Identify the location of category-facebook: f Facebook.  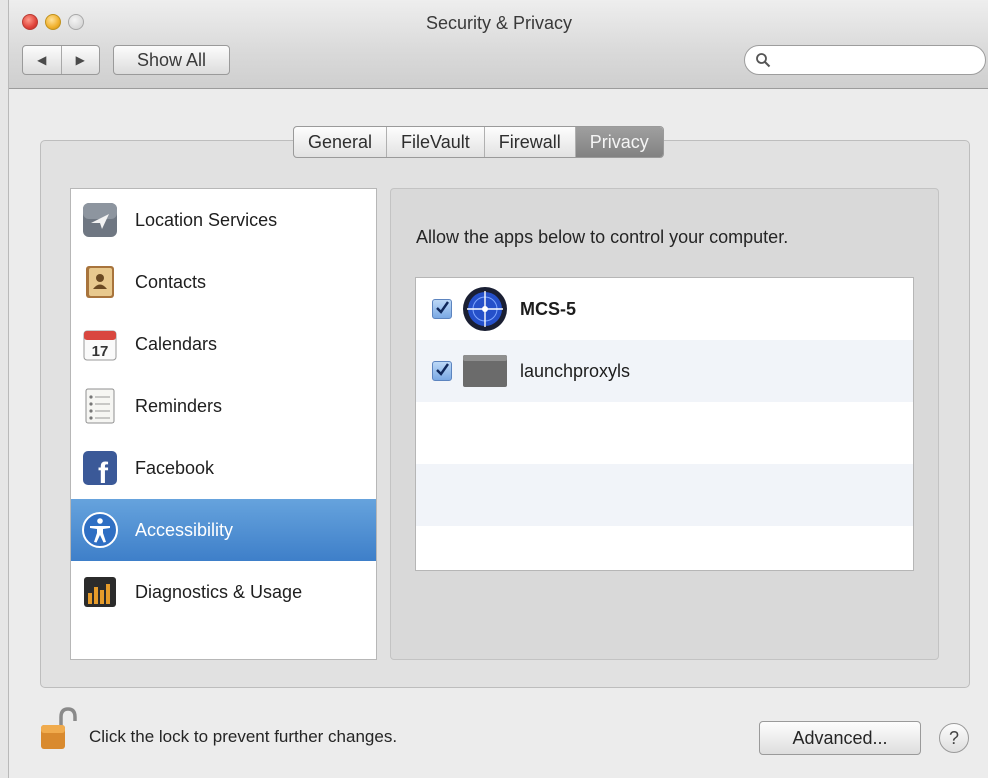
(223, 468).